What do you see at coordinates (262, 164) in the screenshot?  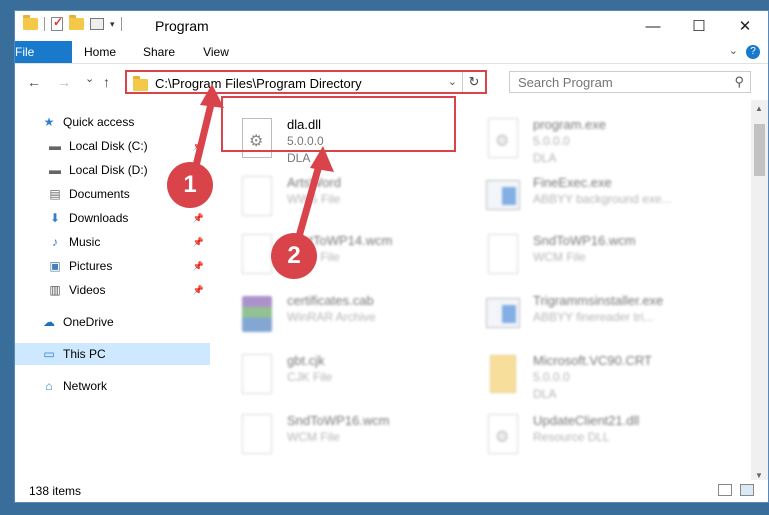 I see `annotation-arrows` at bounding box center [262, 164].